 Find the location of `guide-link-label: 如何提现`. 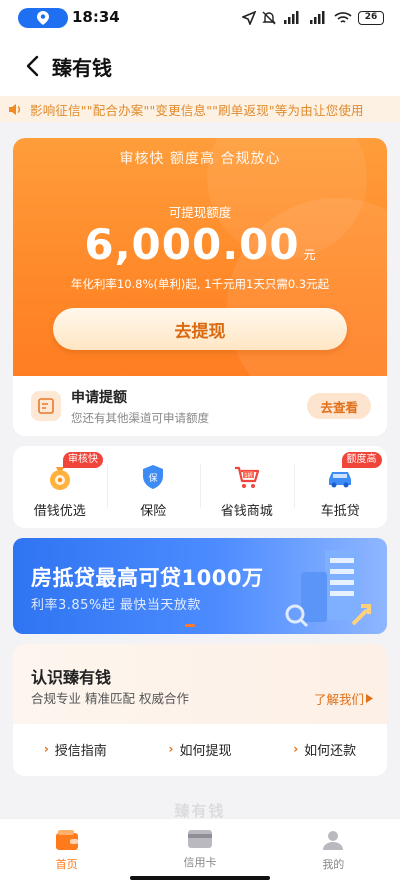

guide-link-label: 如何提现 is located at coordinates (205, 751).